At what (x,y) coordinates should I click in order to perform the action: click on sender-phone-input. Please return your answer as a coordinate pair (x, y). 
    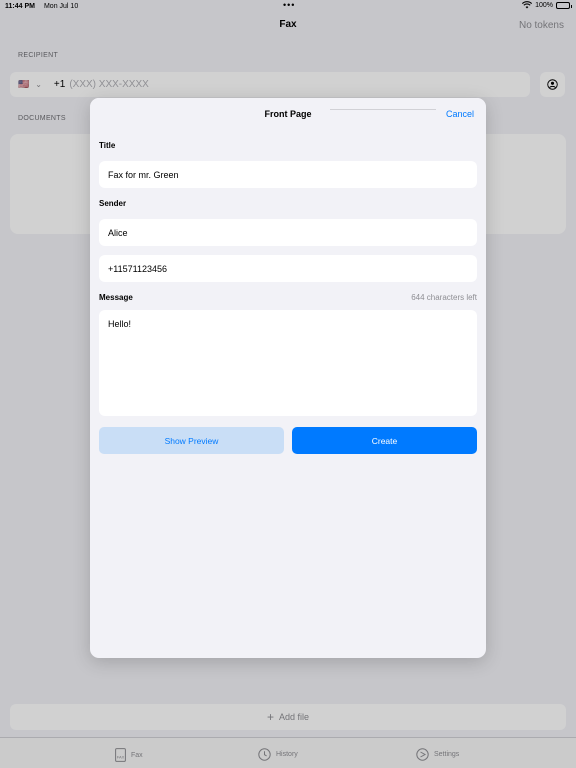
    Looking at the image, I should click on (288, 268).